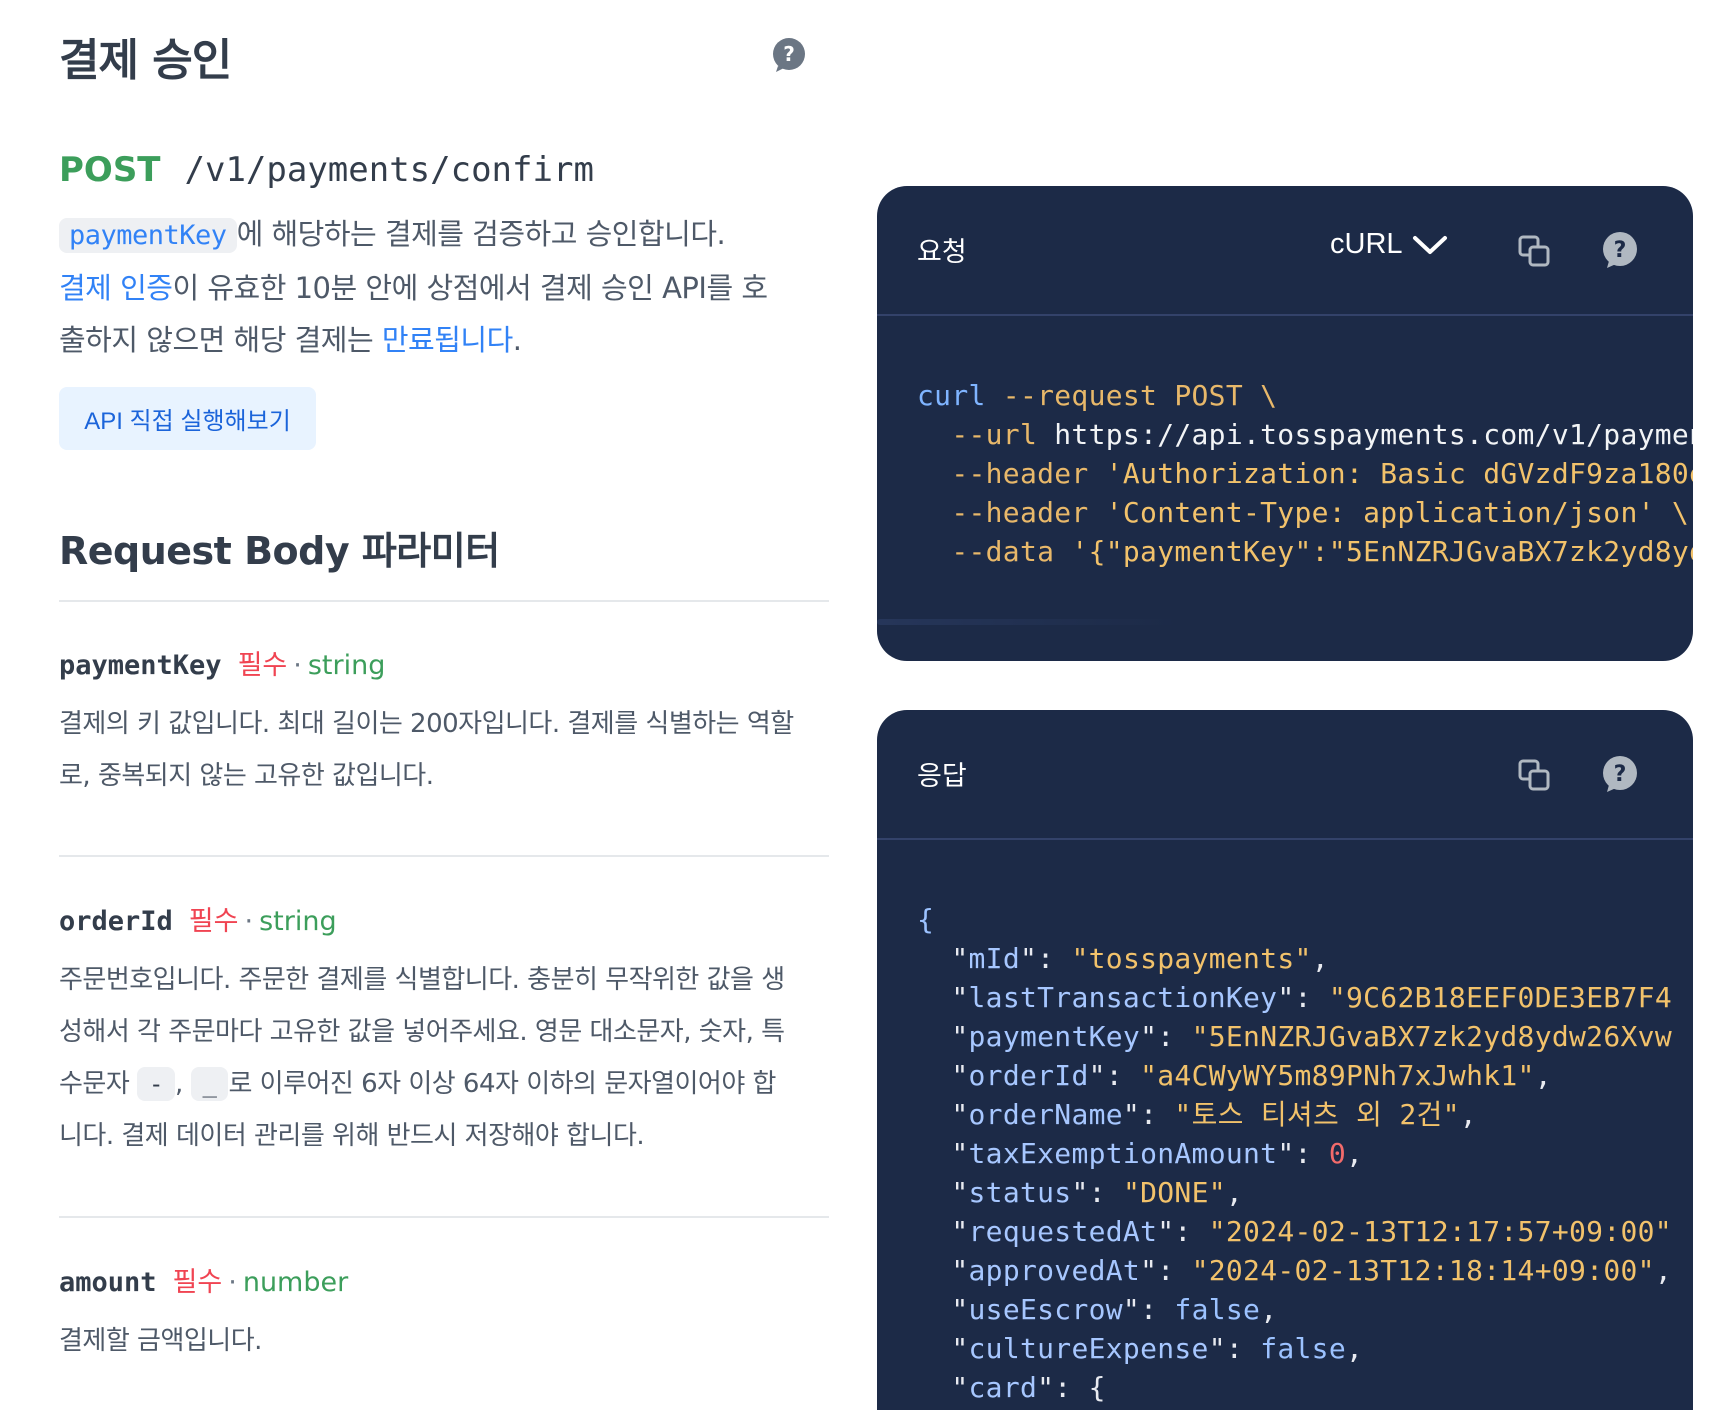 The image size is (1720, 1410). What do you see at coordinates (1011, 512) in the screenshot?
I see `code-flag: --header` at bounding box center [1011, 512].